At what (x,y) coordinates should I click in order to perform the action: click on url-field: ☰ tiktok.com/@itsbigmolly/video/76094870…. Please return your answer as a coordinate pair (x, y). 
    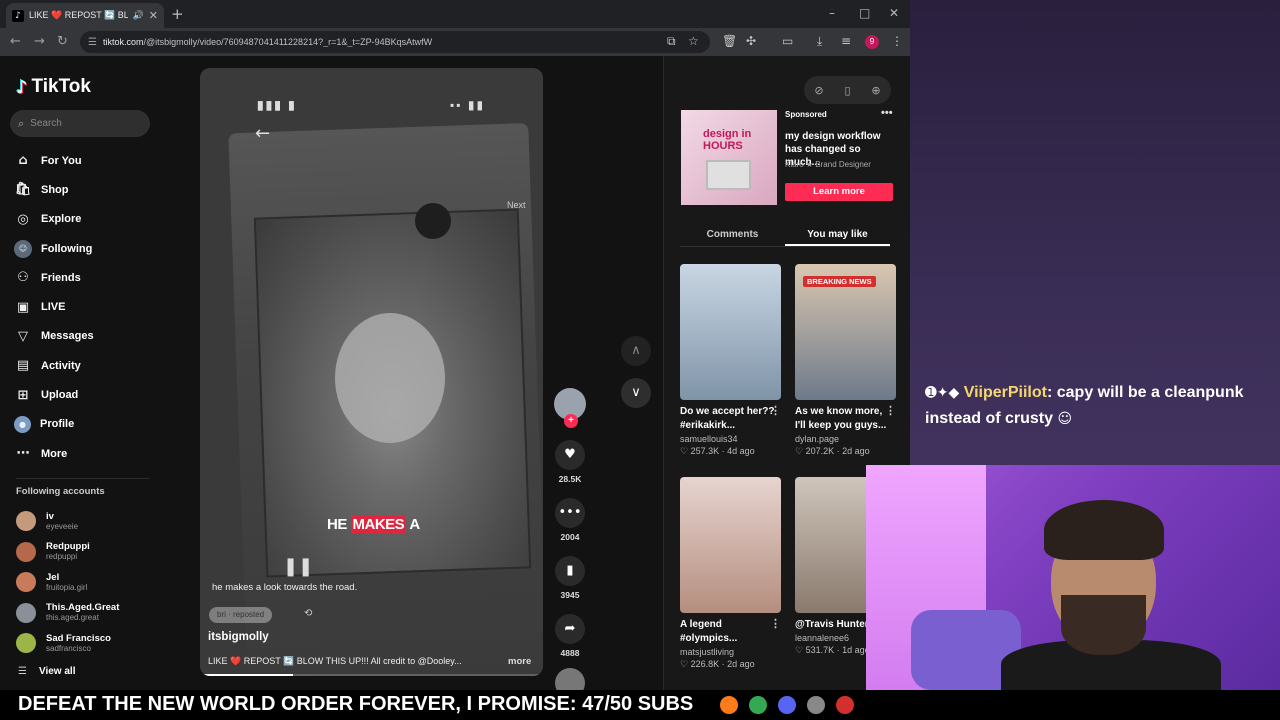
    Looking at the image, I should click on (395, 42).